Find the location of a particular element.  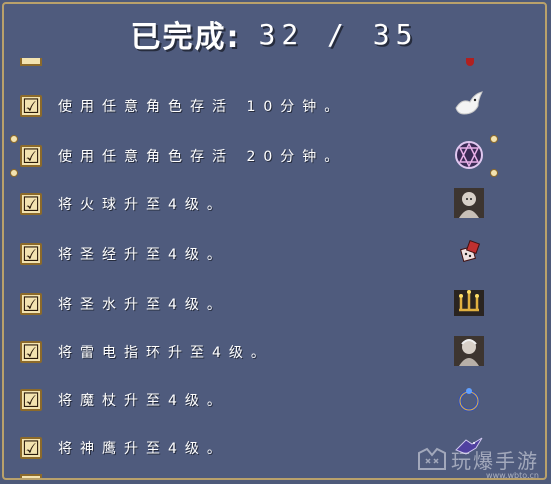

ring-icon is located at coordinates (469, 399).